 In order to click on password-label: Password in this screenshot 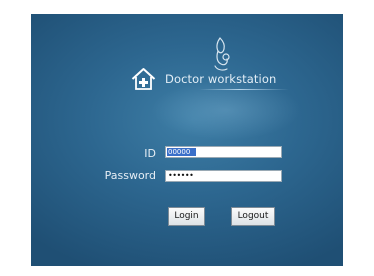, I will do `click(130, 175)`.